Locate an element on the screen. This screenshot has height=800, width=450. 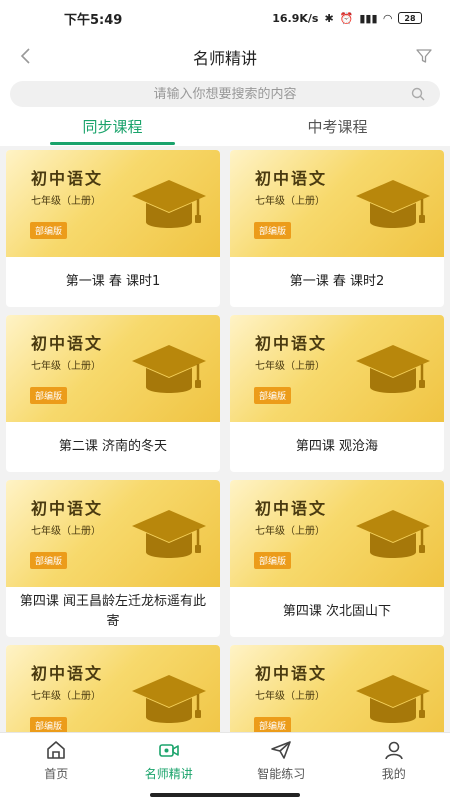
gesture-area is located at coordinates (225, 794).